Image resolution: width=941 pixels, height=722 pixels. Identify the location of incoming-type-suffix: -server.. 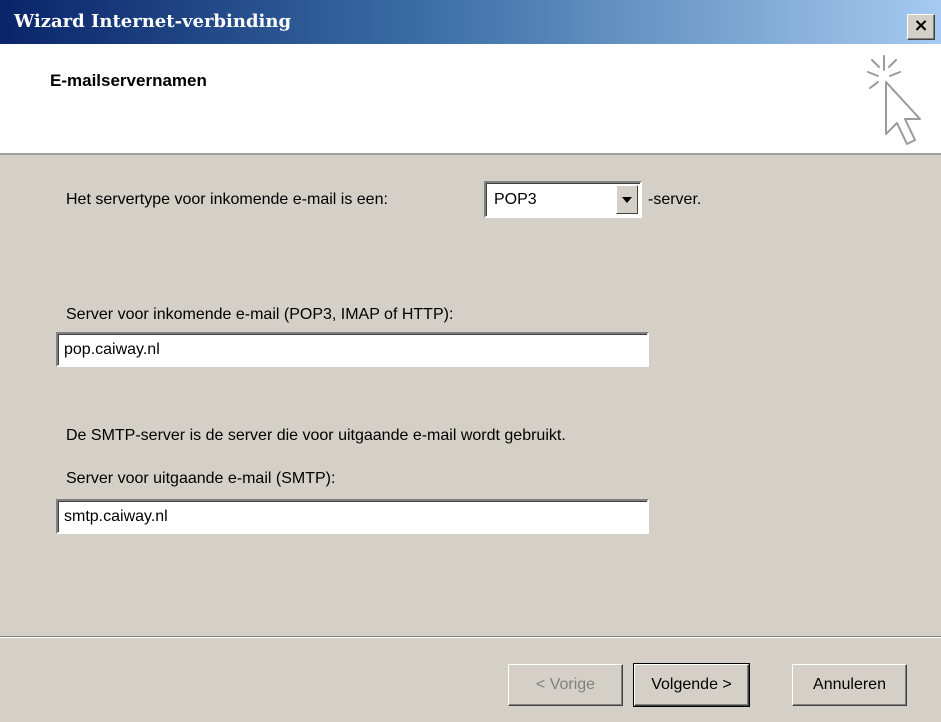
(675, 199).